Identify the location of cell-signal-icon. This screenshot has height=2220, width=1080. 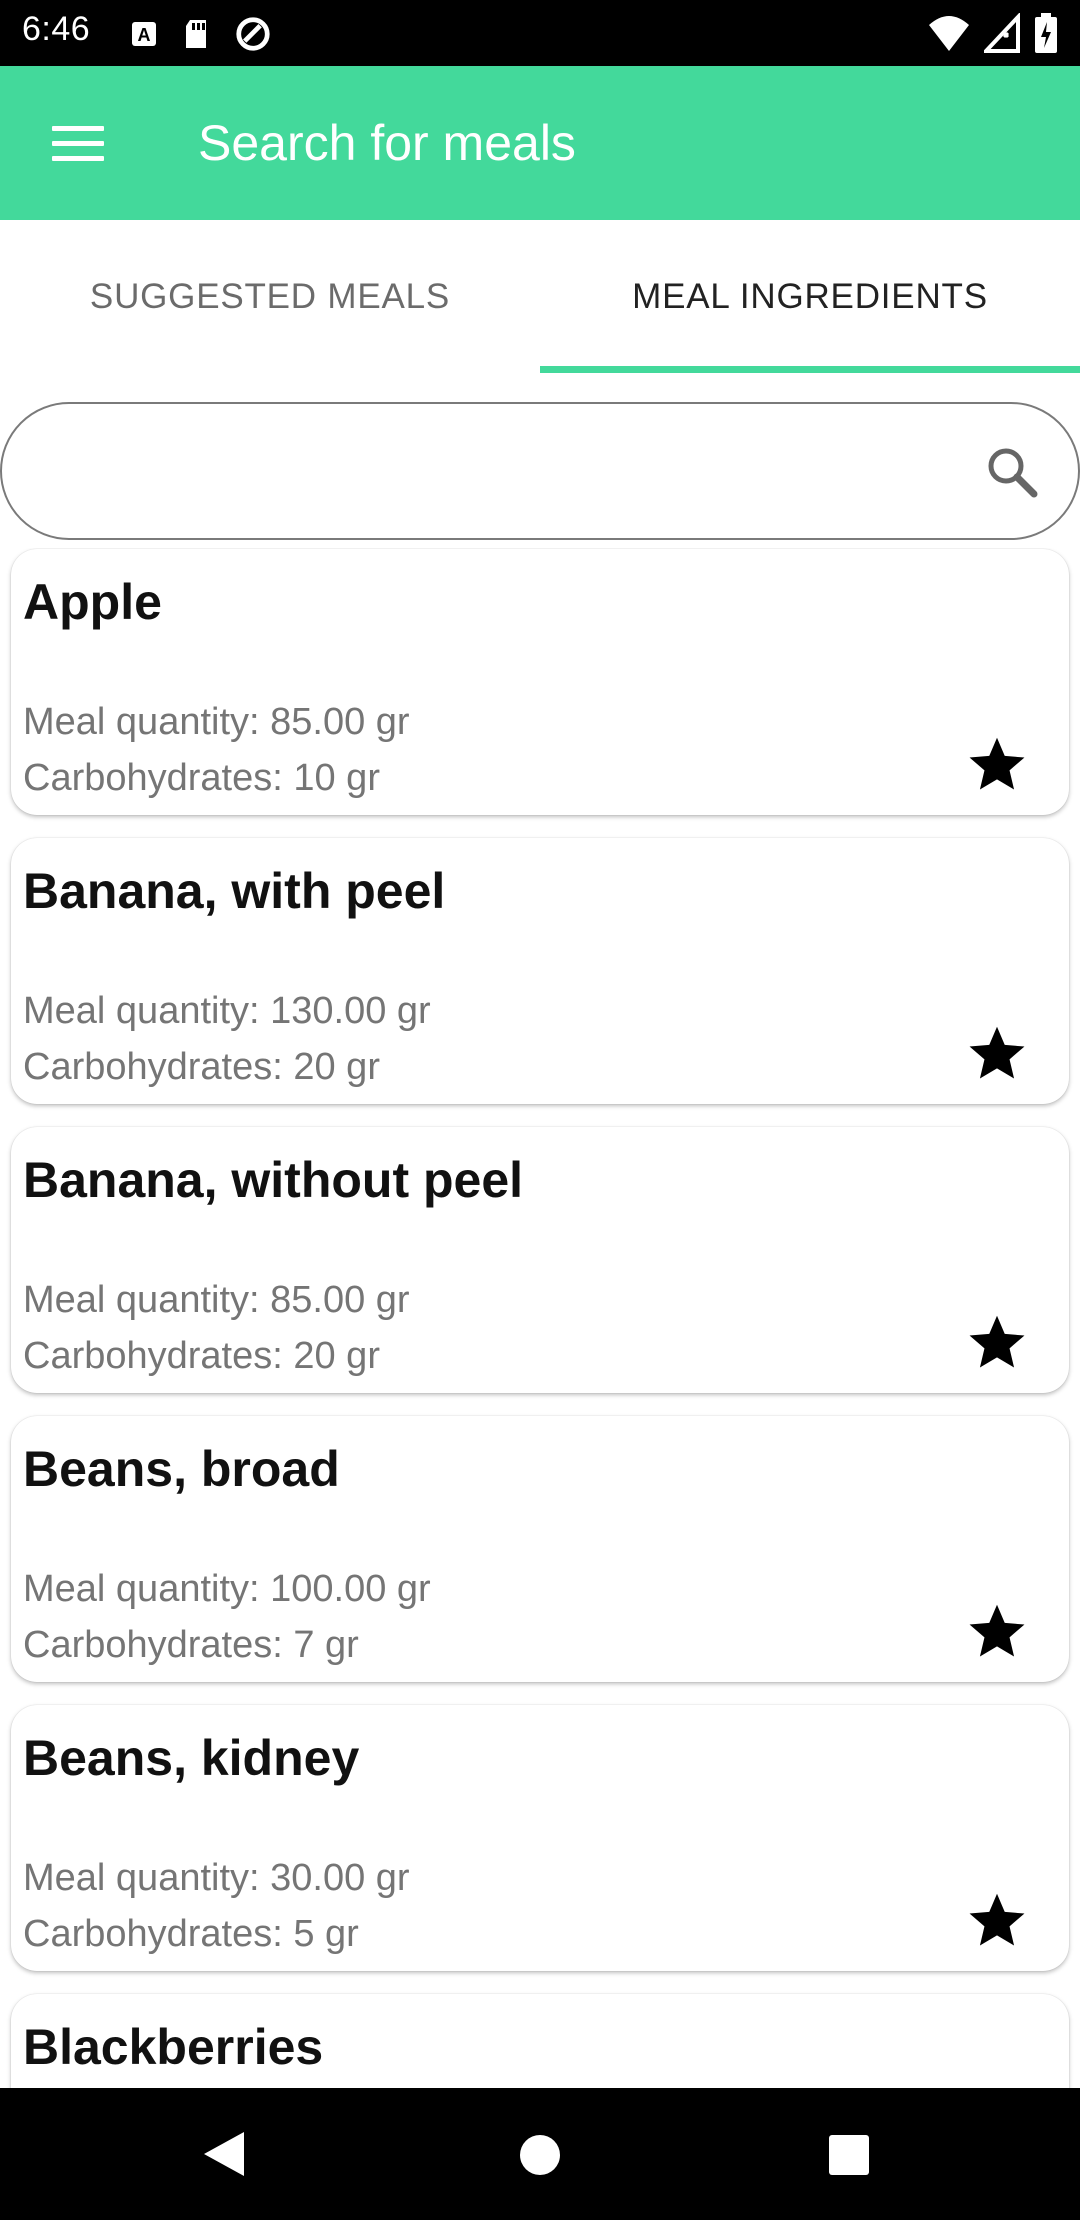
(1002, 33).